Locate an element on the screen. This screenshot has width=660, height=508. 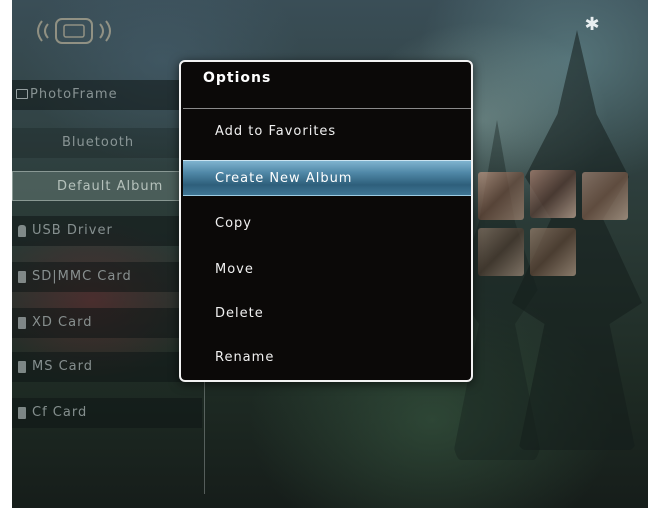
menu-item-label: Copy is located at coordinates (233, 223).